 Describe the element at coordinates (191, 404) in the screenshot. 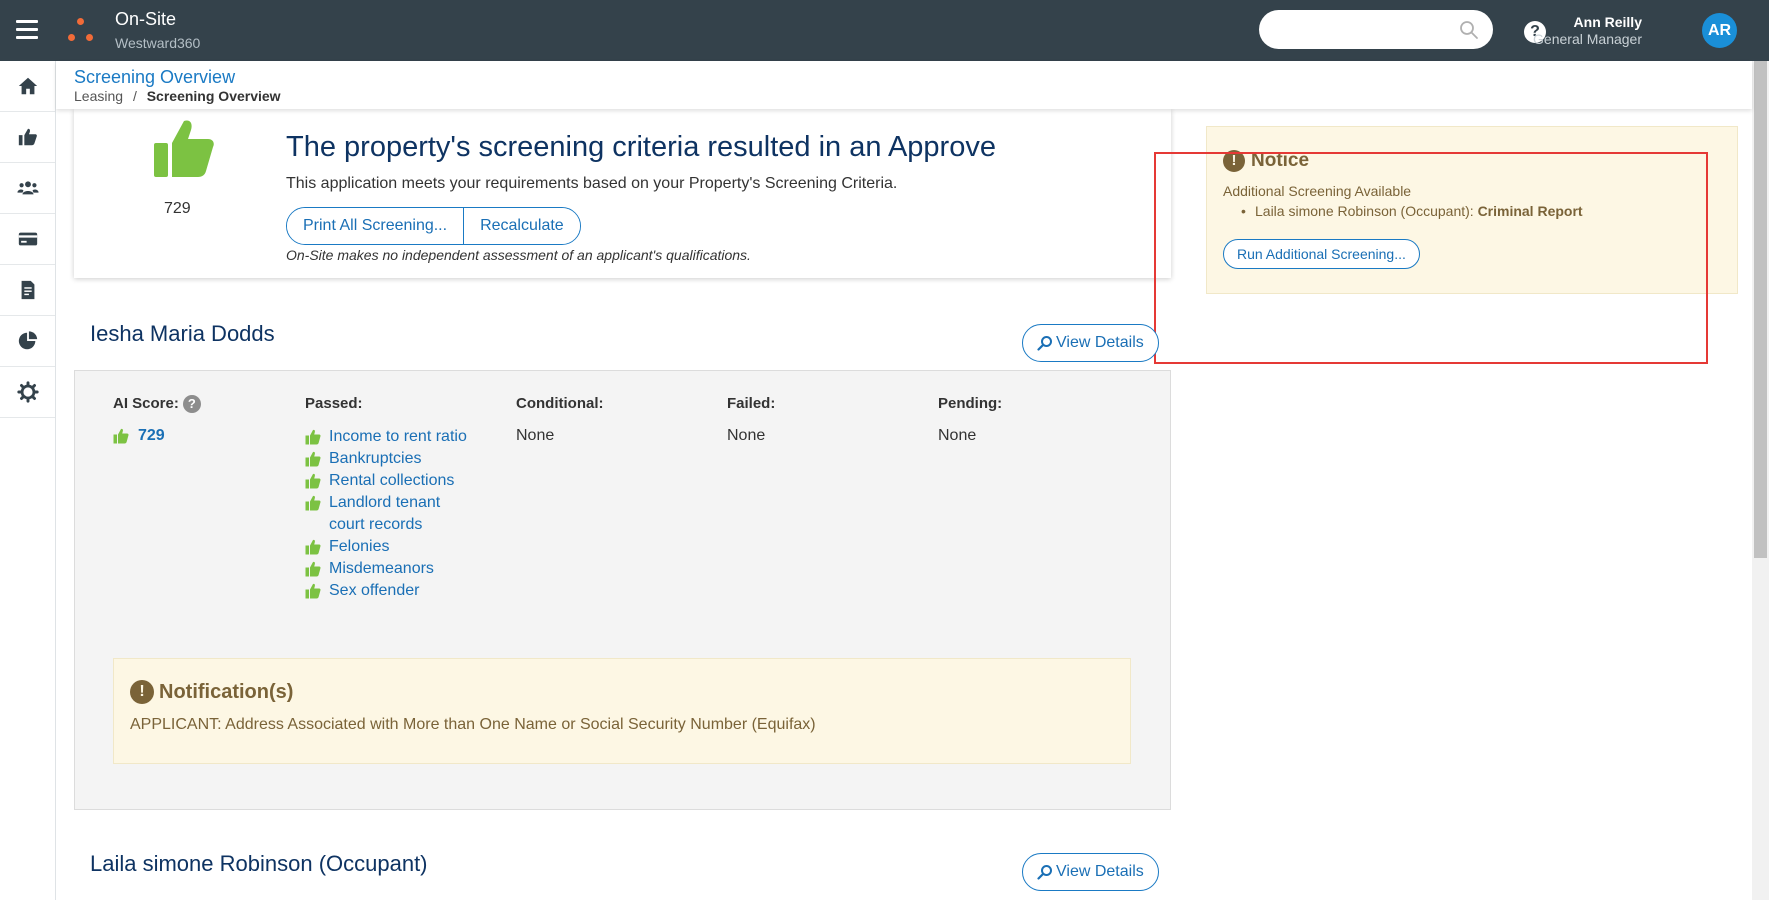

I see `help-icon: ?` at that location.